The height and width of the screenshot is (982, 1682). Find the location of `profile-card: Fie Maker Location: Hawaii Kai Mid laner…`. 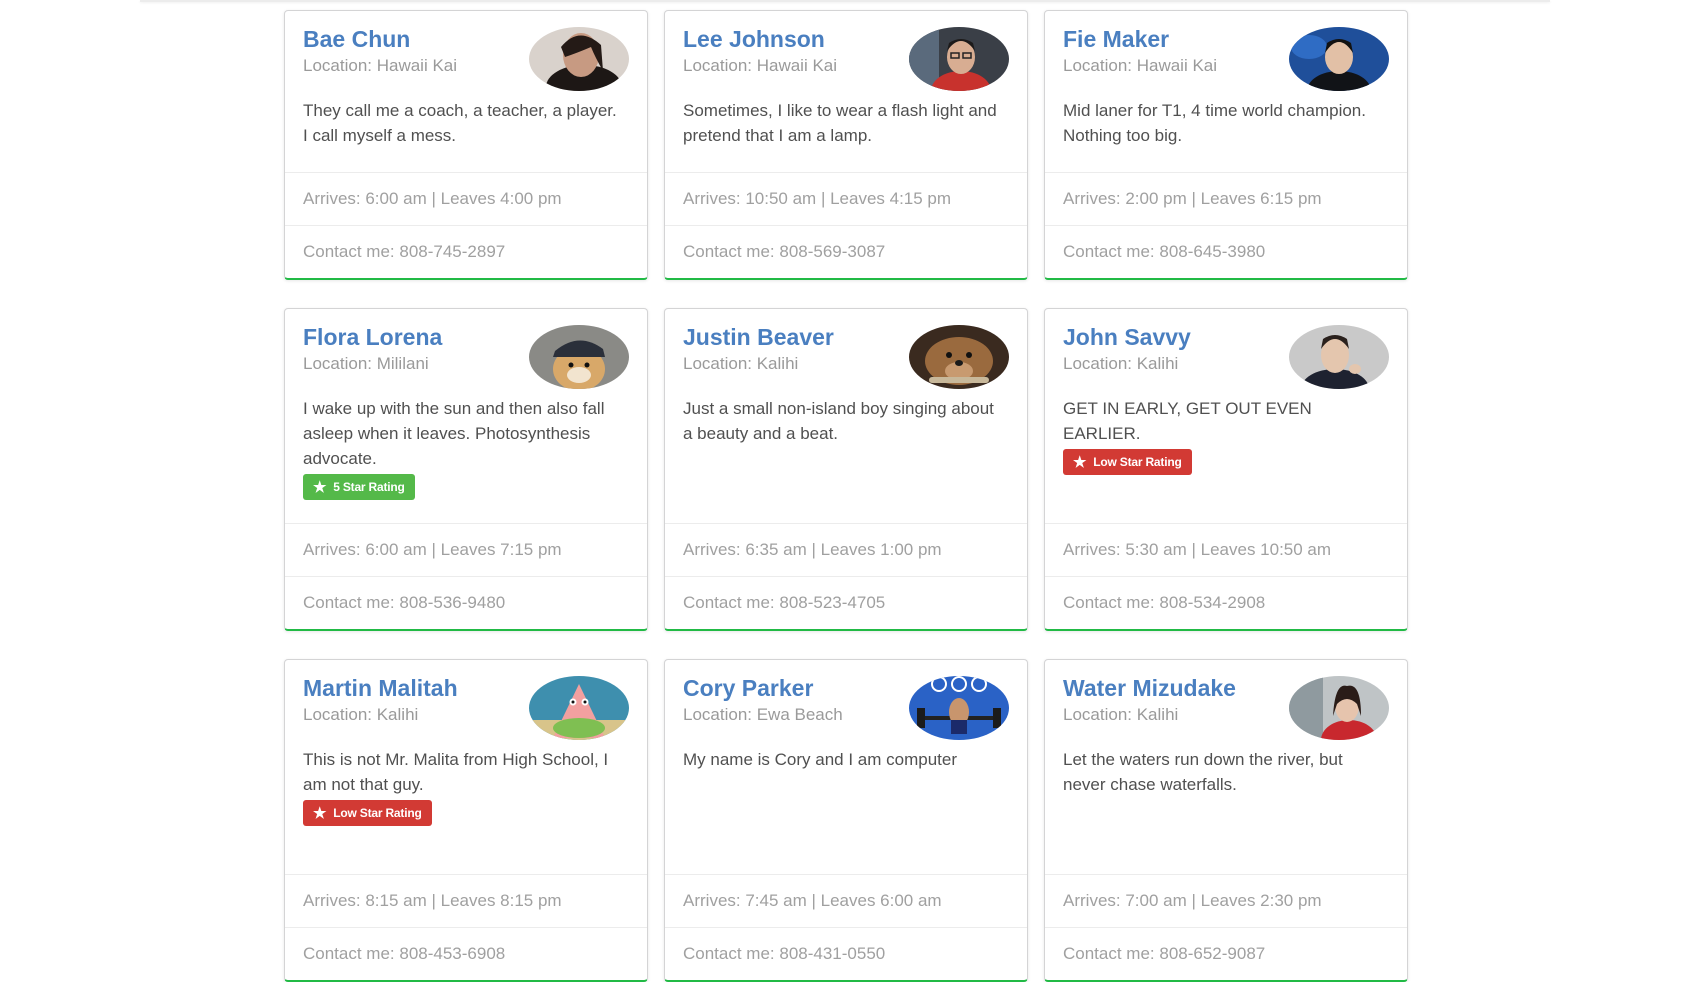

profile-card: Fie Maker Location: Hawaii Kai Mid laner… is located at coordinates (1226, 145).